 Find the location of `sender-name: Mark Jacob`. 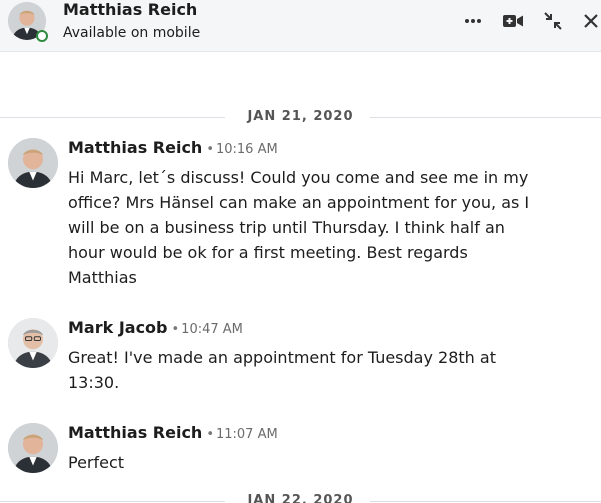

sender-name: Mark Jacob is located at coordinates (118, 327).